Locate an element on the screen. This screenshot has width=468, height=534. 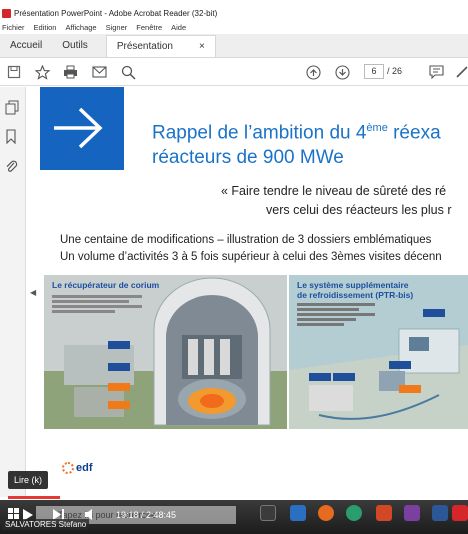
slide-title-line1b: réexa is located at coordinates (414, 133).